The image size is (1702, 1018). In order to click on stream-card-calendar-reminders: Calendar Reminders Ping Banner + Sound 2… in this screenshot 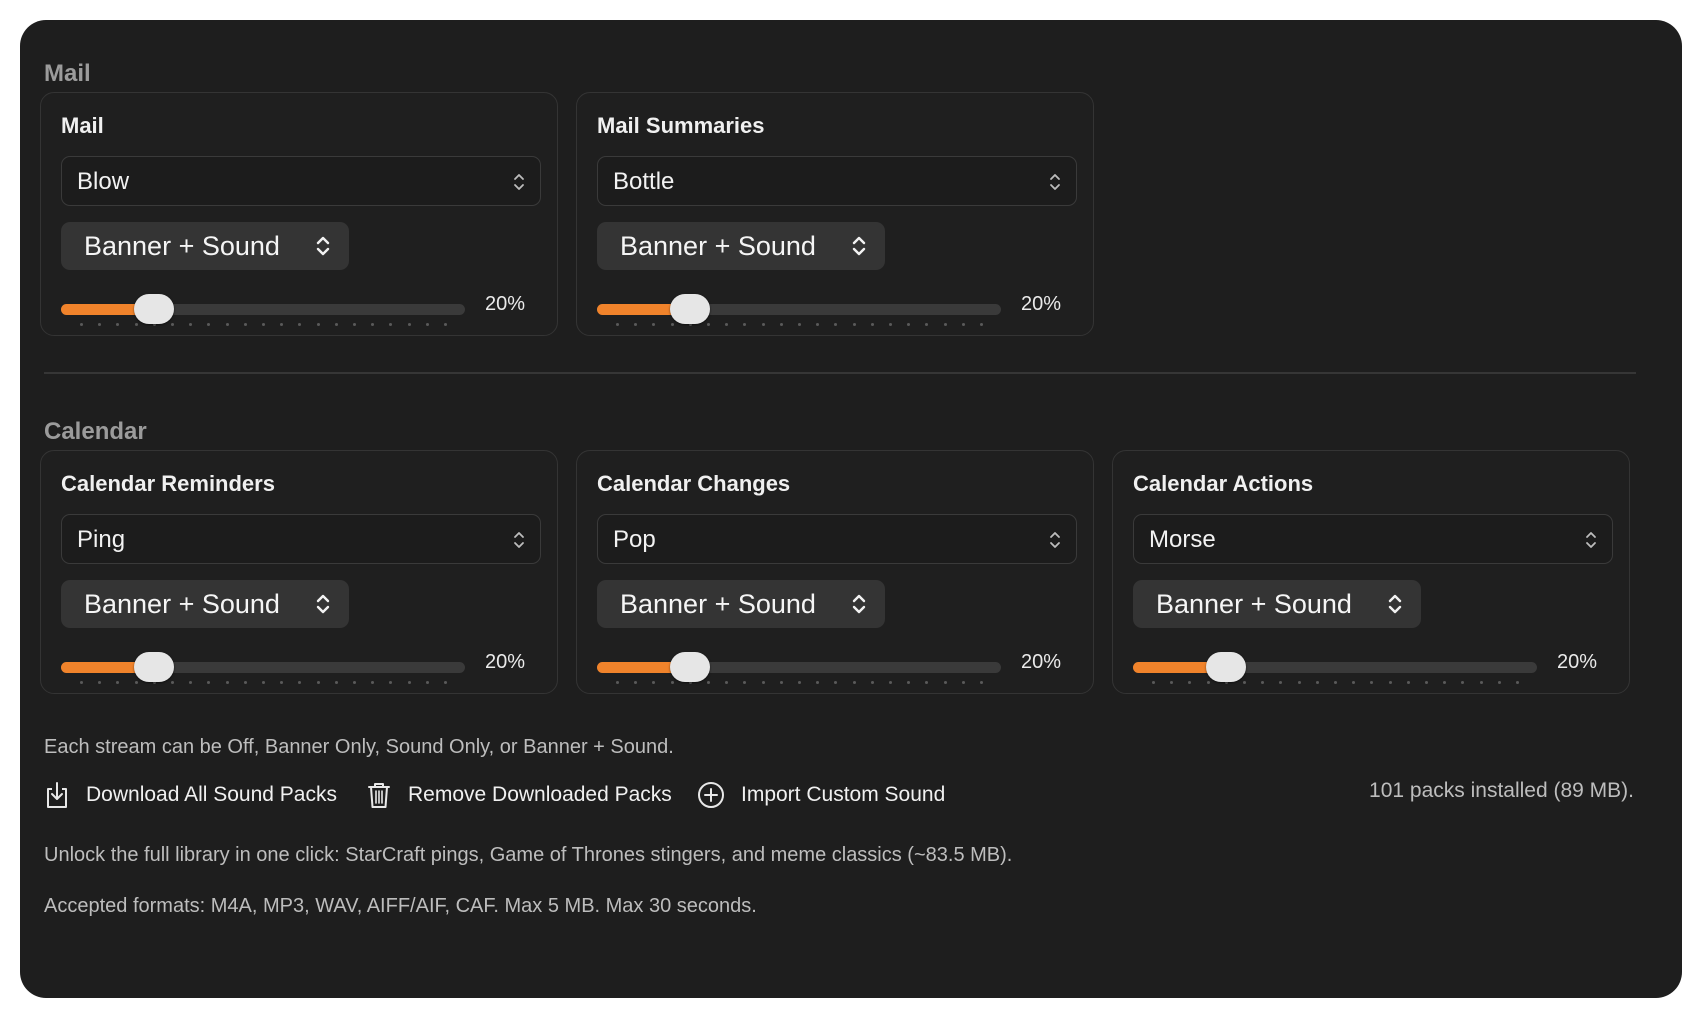, I will do `click(299, 572)`.